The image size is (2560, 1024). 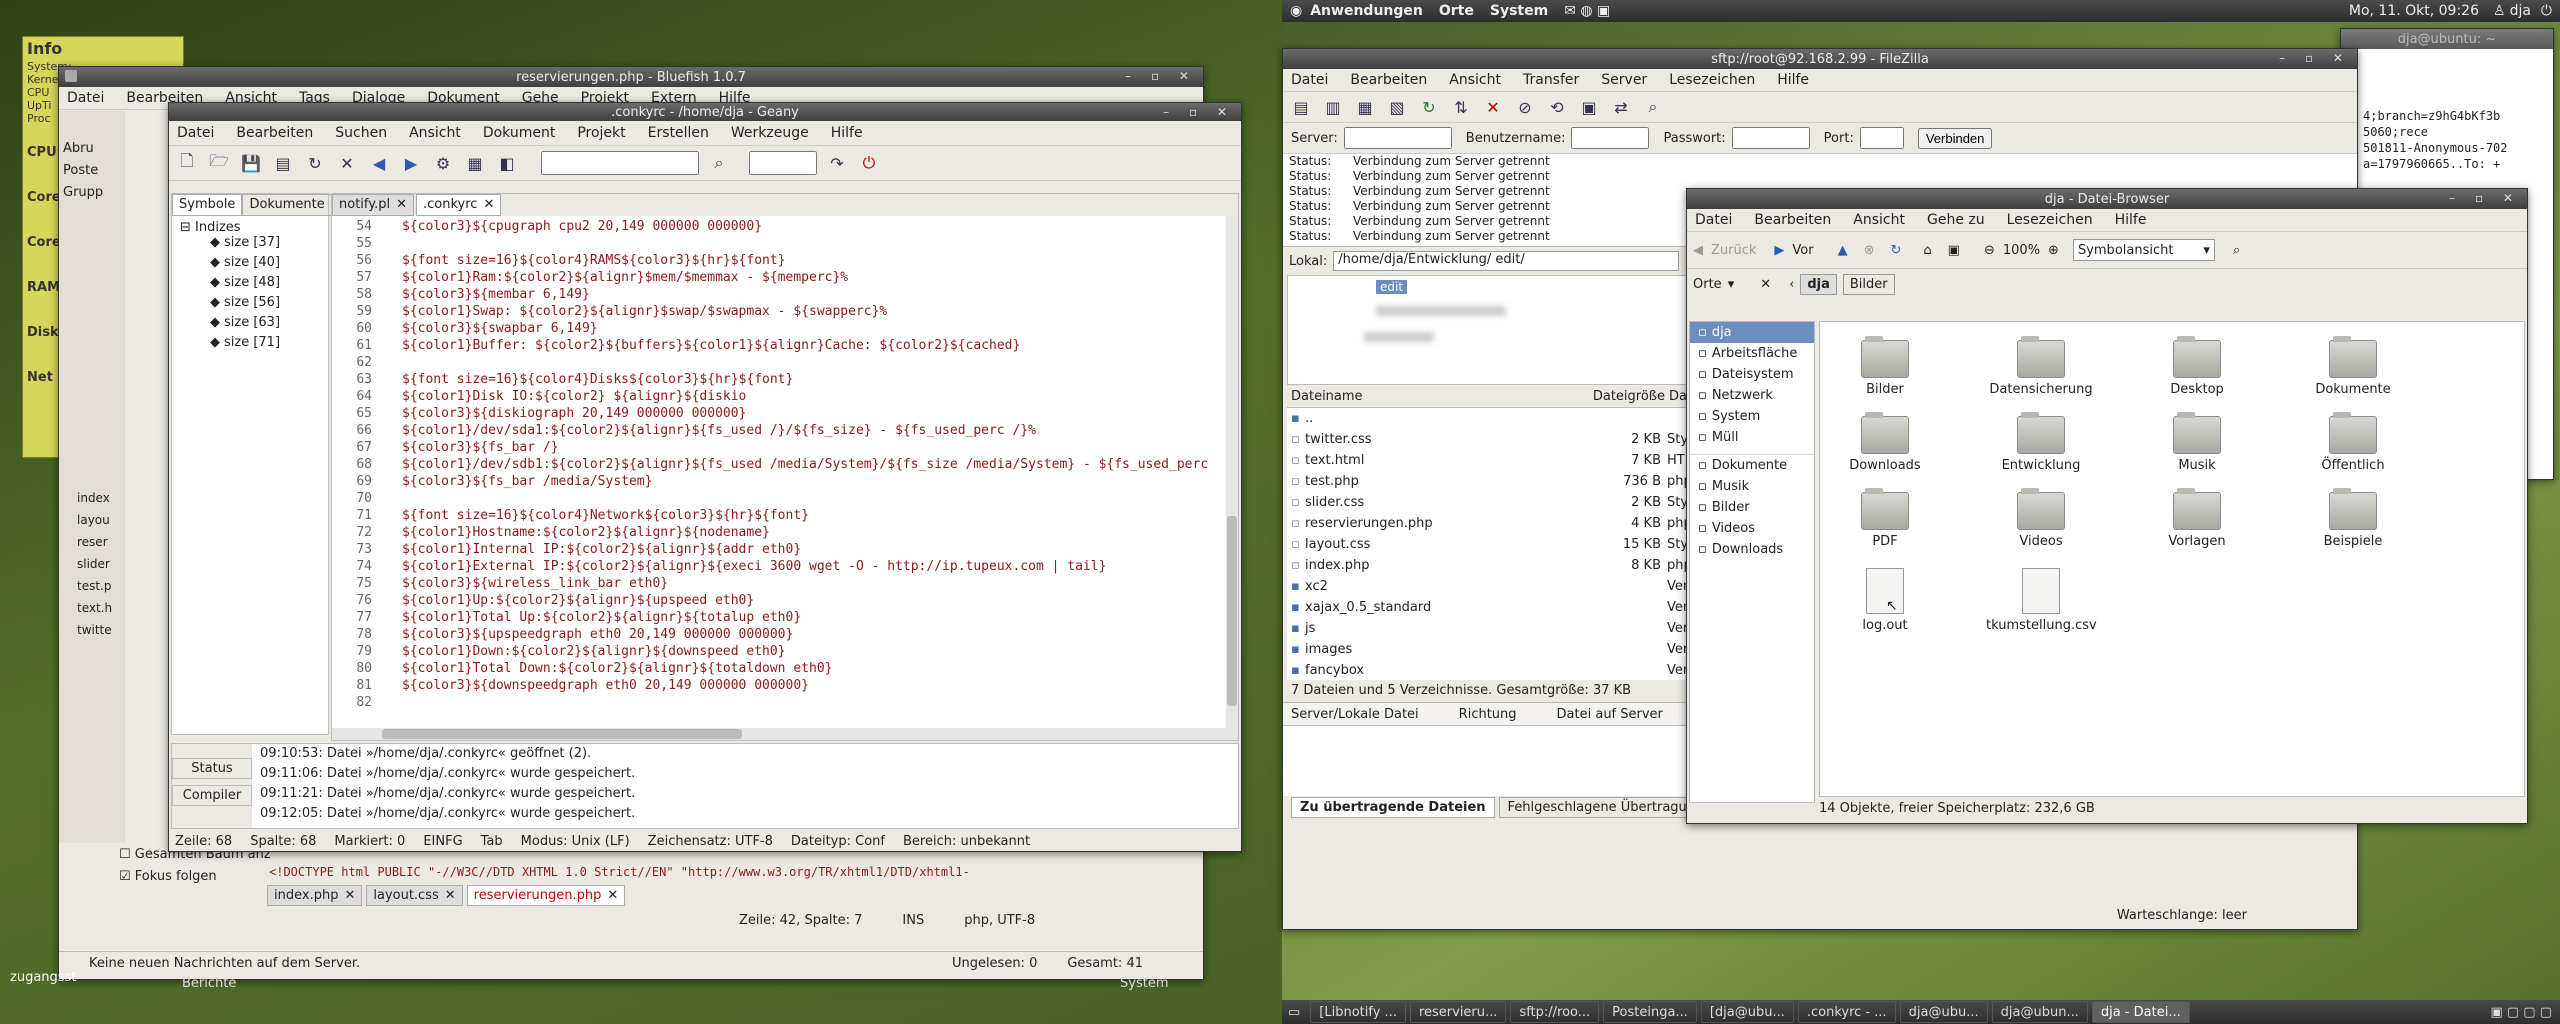 What do you see at coordinates (2041, 366) in the screenshot?
I see `folder-item: Datensicherung` at bounding box center [2041, 366].